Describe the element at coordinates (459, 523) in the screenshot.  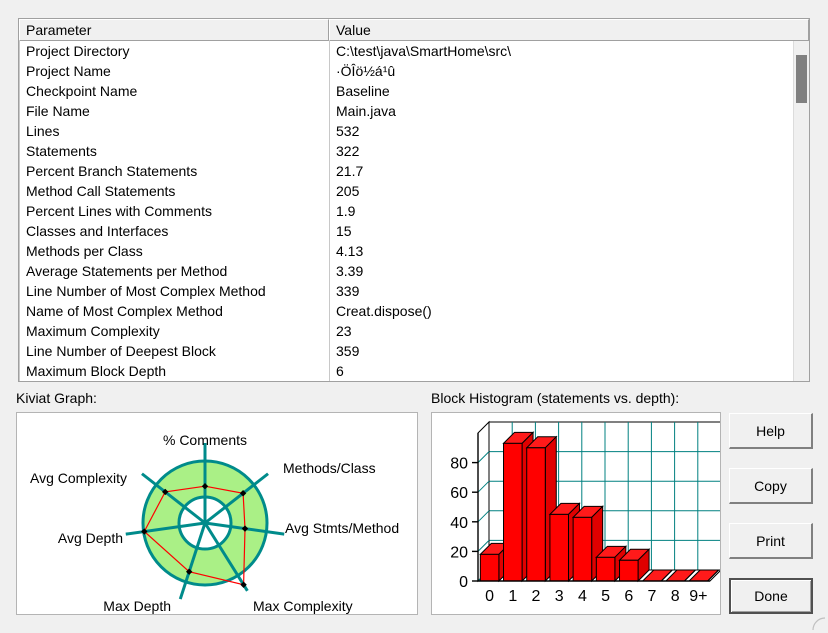
I see `chart-y-tick-label: 40` at that location.